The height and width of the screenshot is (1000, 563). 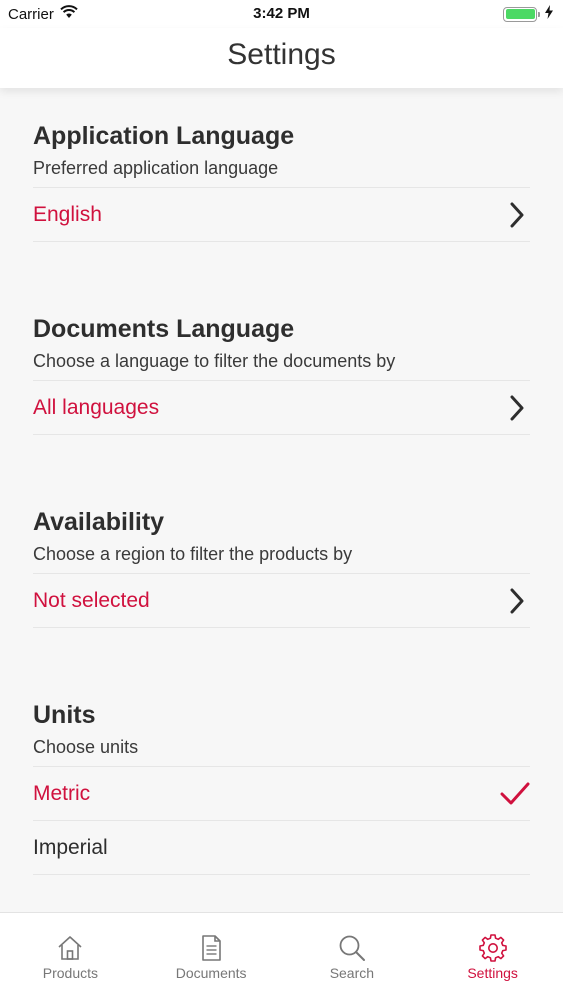 I want to click on document-icon, so click(x=211, y=948).